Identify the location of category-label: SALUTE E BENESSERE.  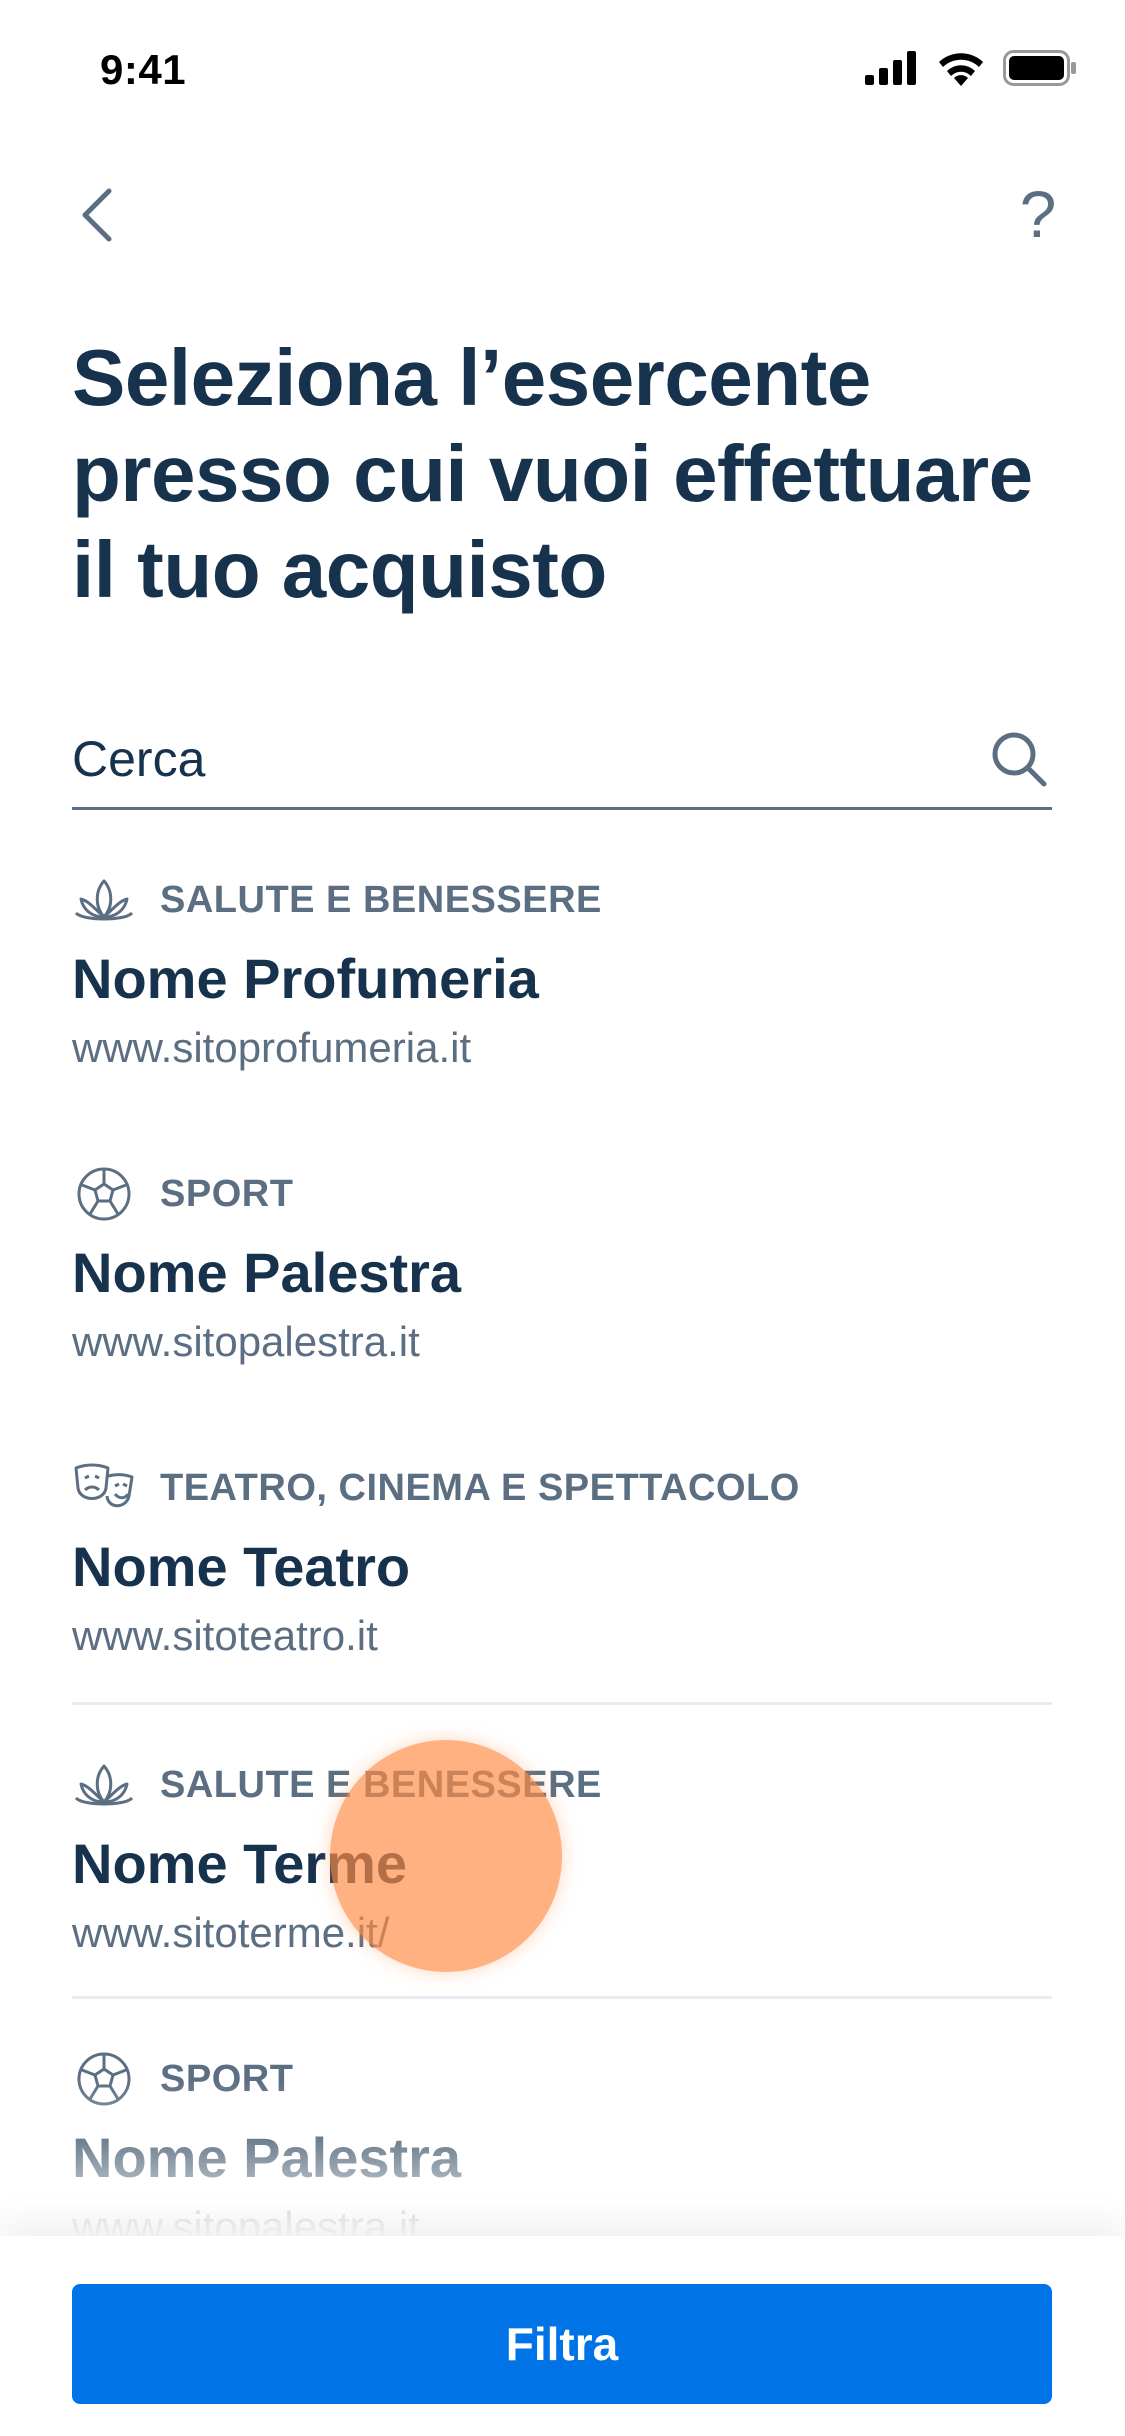
(381, 899).